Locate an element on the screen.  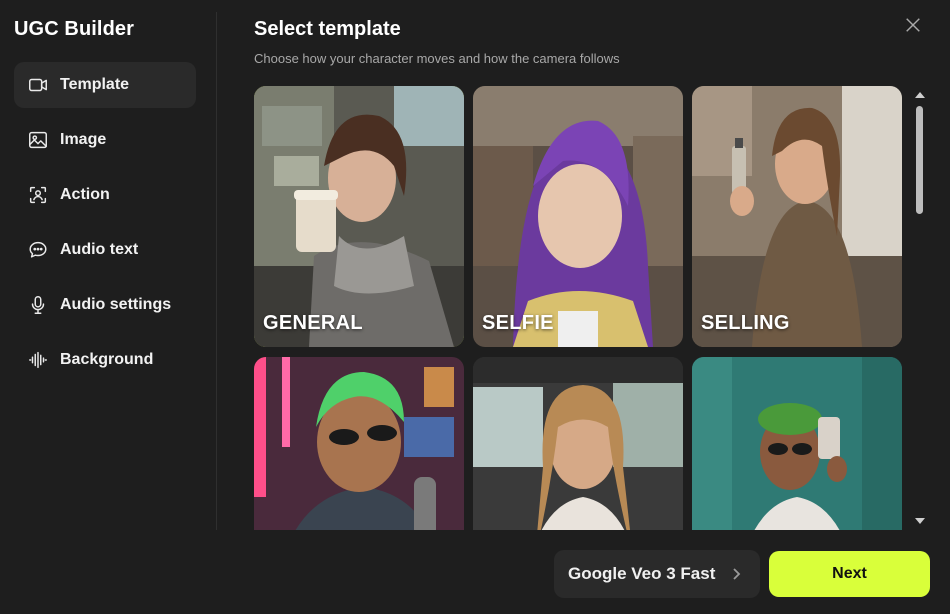
sidebar-item-audio-settings: Audio settings is located at coordinates (105, 305).